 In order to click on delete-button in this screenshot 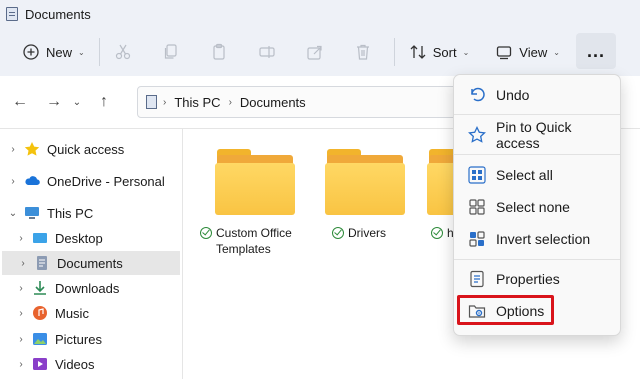, I will do `click(363, 52)`.